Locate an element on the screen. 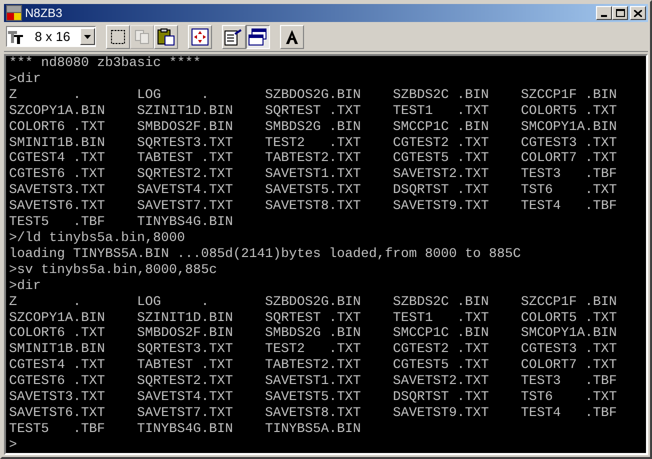  font-size-value: 8 x 16 is located at coordinates (53, 37).